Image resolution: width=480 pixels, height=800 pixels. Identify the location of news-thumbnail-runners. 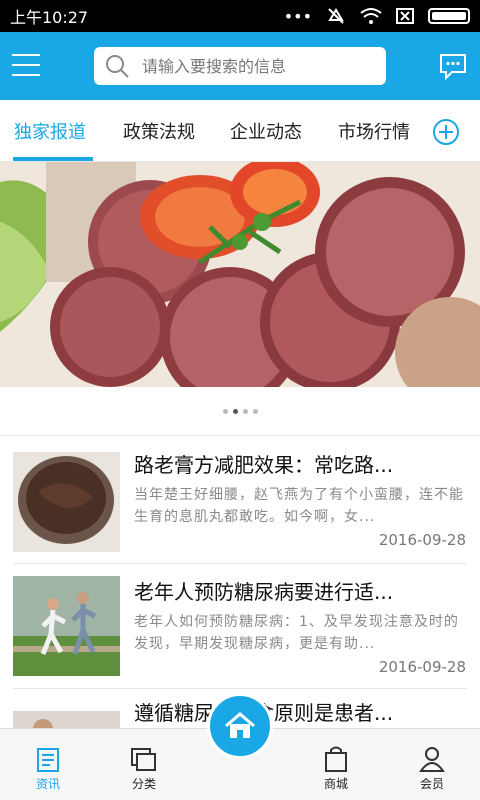
(66, 626).